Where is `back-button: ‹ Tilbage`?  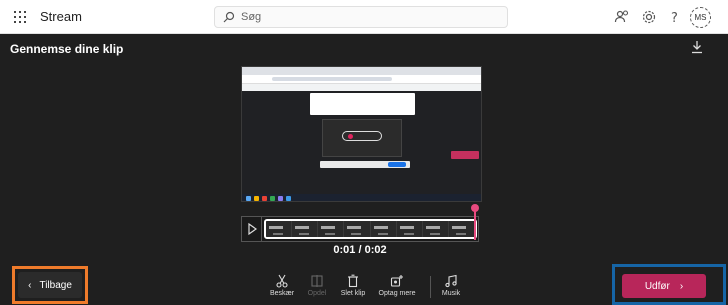 back-button: ‹ Tilbage is located at coordinates (50, 285).